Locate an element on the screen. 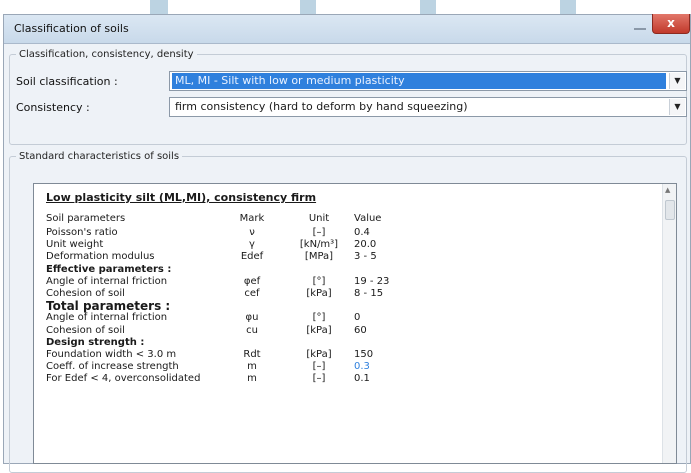 This screenshot has height=473, width=691. parameter-mark: φu is located at coordinates (252, 318).